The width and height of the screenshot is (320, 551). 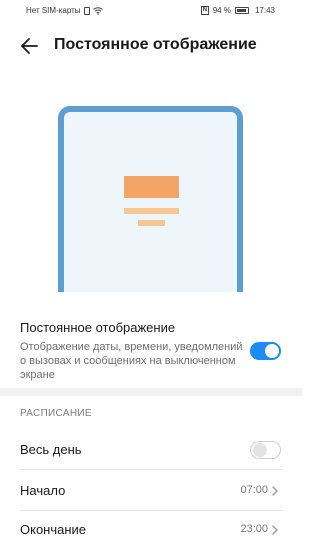 I want to click on wifi-icon, so click(x=97, y=10).